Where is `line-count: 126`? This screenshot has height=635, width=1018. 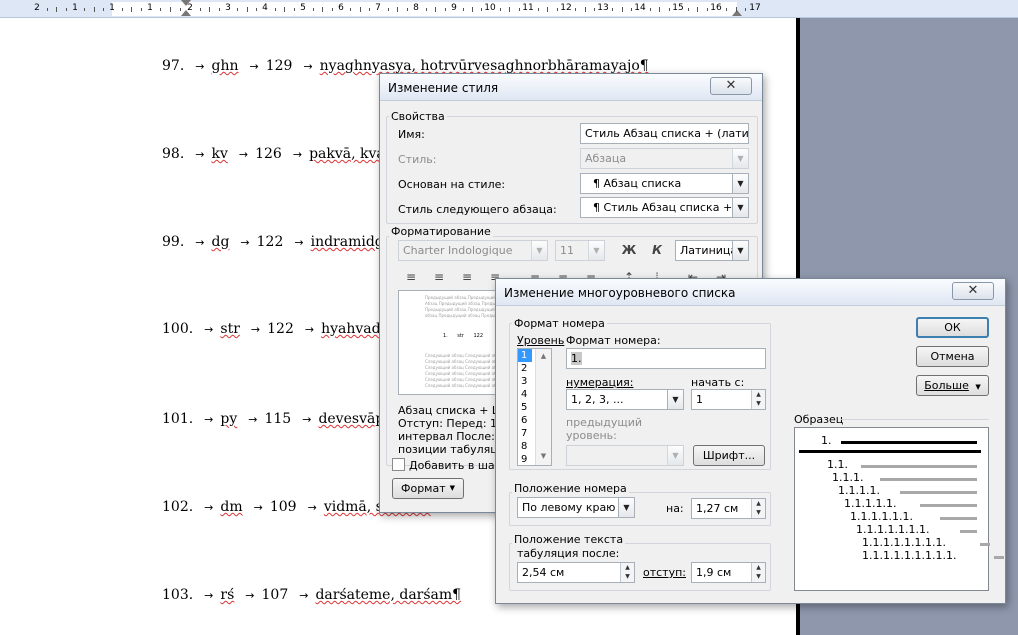
line-count: 126 is located at coordinates (268, 154).